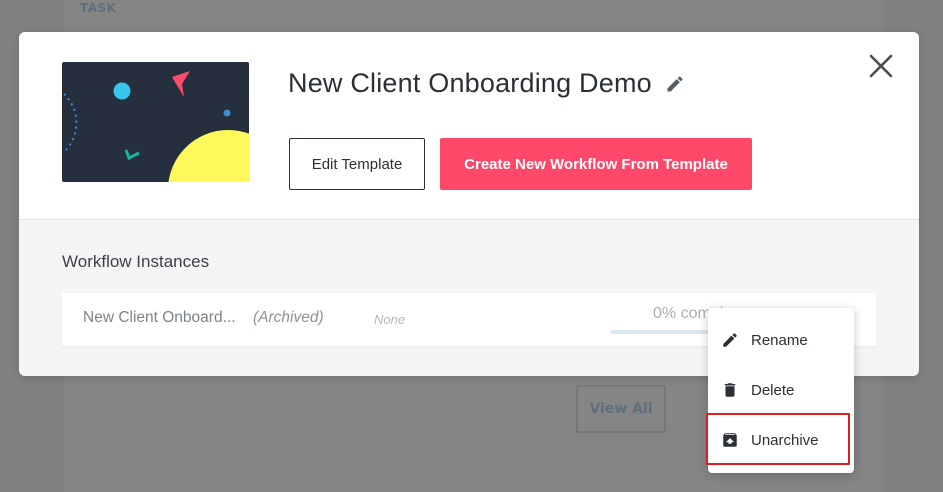 This screenshot has width=943, height=492. What do you see at coordinates (288, 317) in the screenshot?
I see `instance-status: (Archived)` at bounding box center [288, 317].